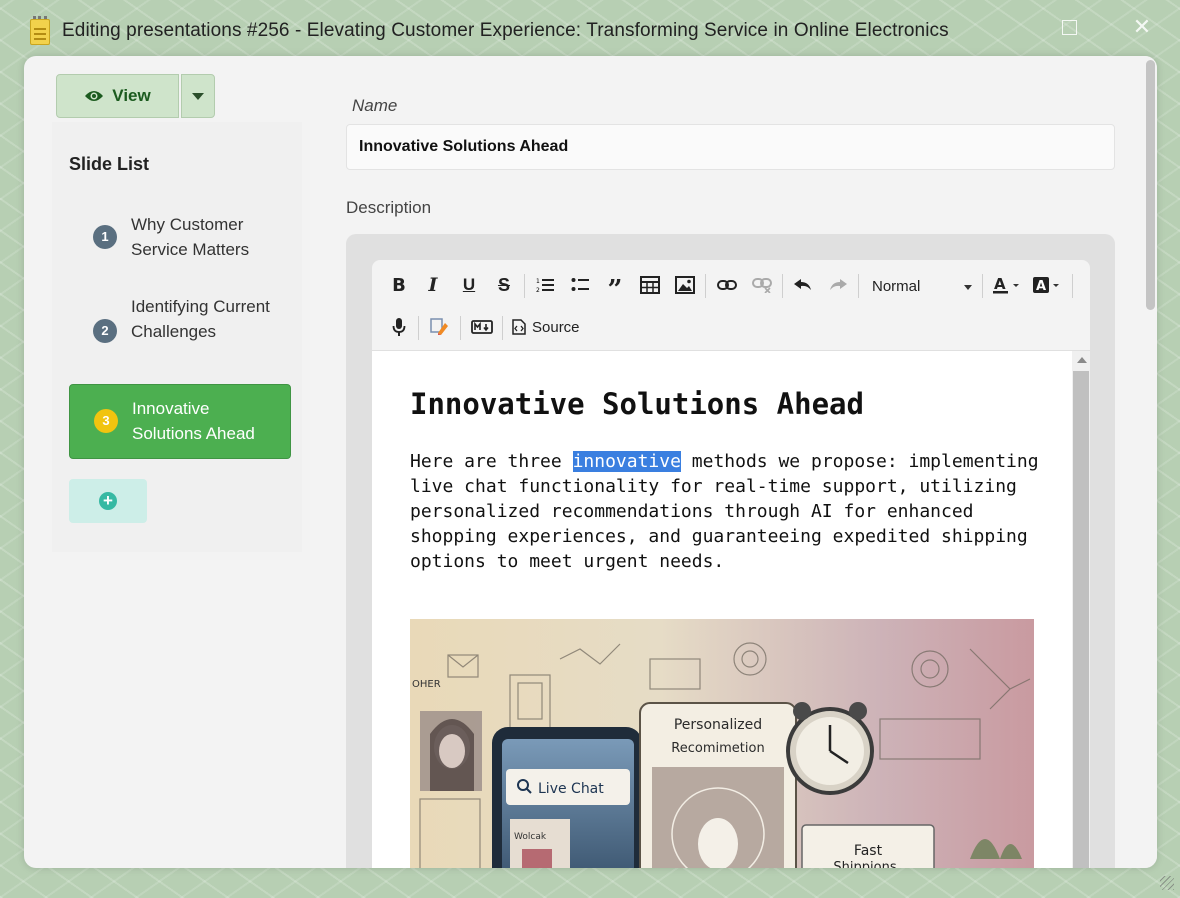  I want to click on image-button, so click(685, 285).